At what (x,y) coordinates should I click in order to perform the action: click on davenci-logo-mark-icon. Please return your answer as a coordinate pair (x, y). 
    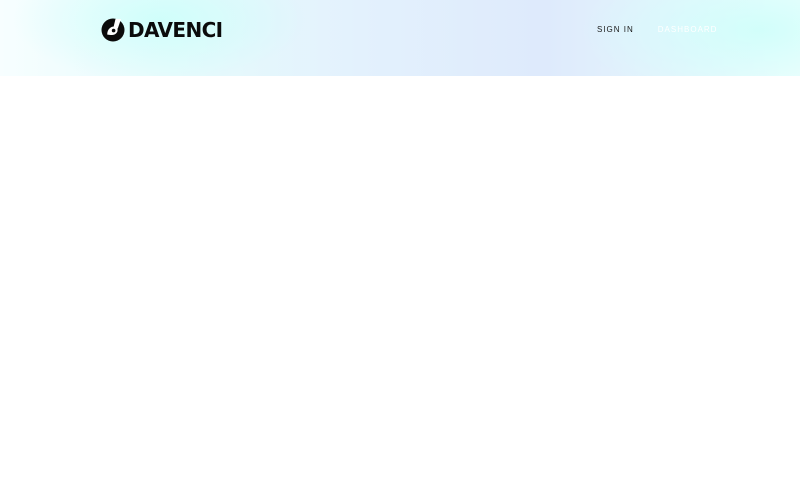
    Looking at the image, I should click on (113, 30).